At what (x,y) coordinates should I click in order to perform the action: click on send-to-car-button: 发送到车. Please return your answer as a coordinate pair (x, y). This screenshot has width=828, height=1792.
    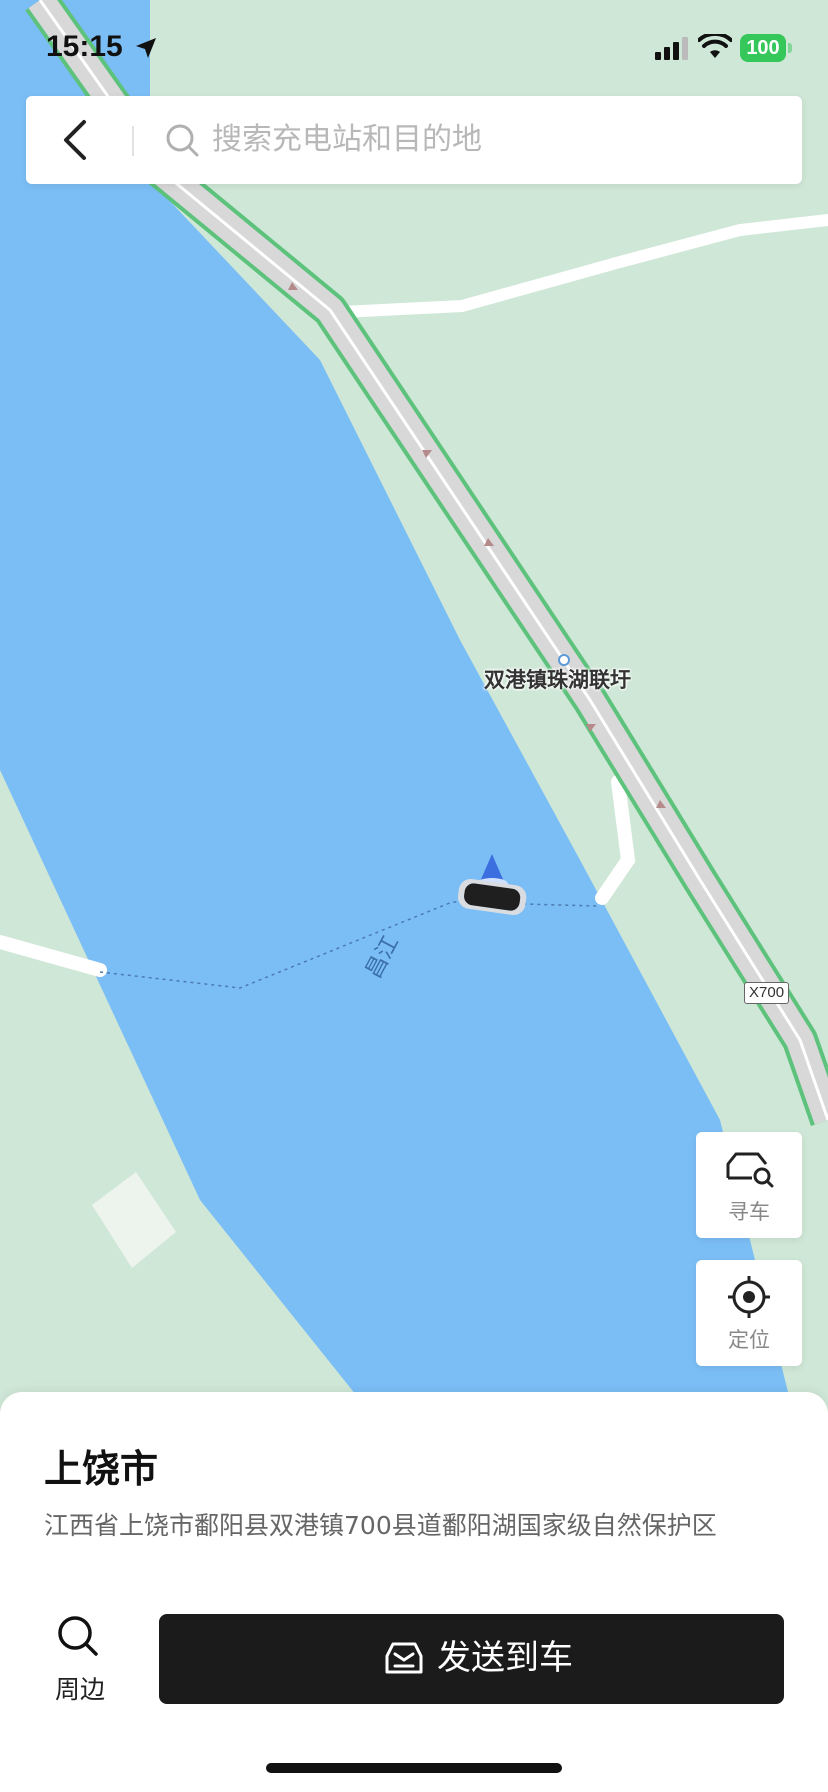
    Looking at the image, I should click on (471, 1659).